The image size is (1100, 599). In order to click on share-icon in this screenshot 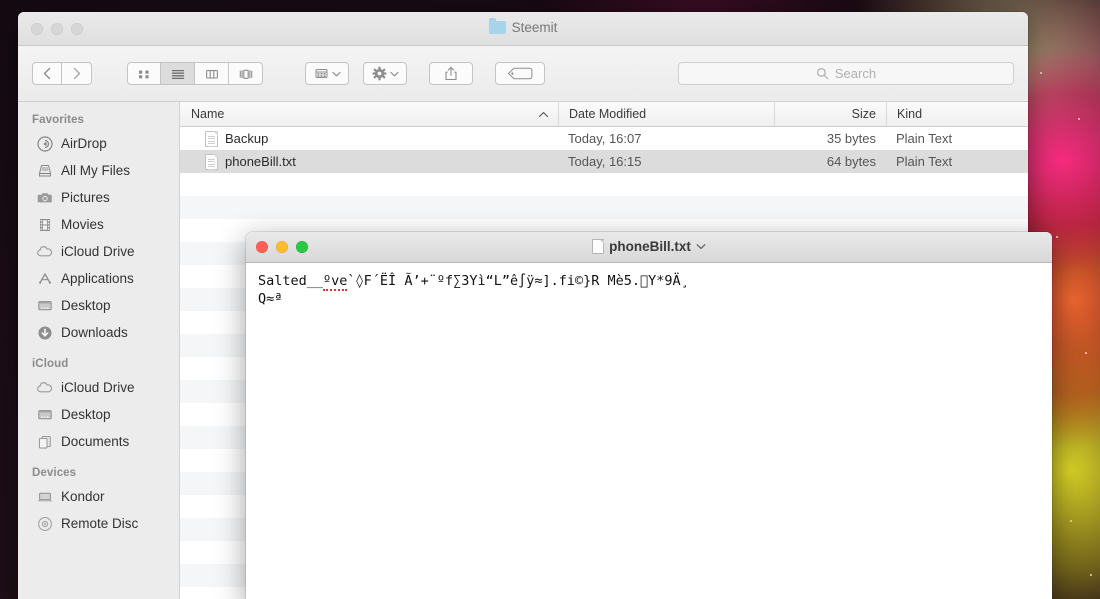, I will do `click(451, 73)`.